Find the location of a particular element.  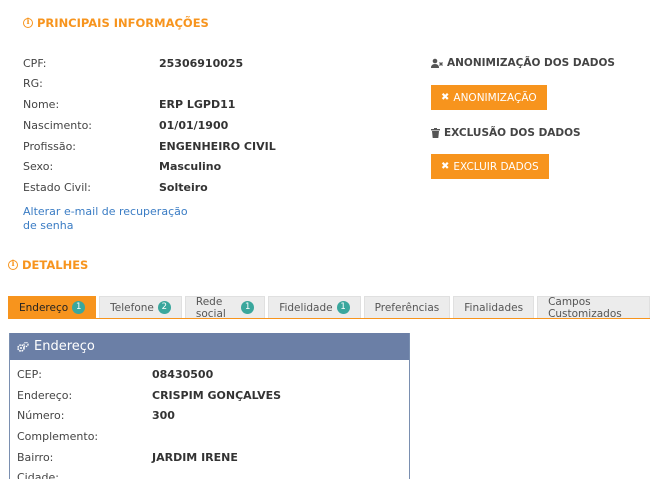

anonymization-heading: ANONIMIZAÇÃO DOS DADOS is located at coordinates (523, 63).